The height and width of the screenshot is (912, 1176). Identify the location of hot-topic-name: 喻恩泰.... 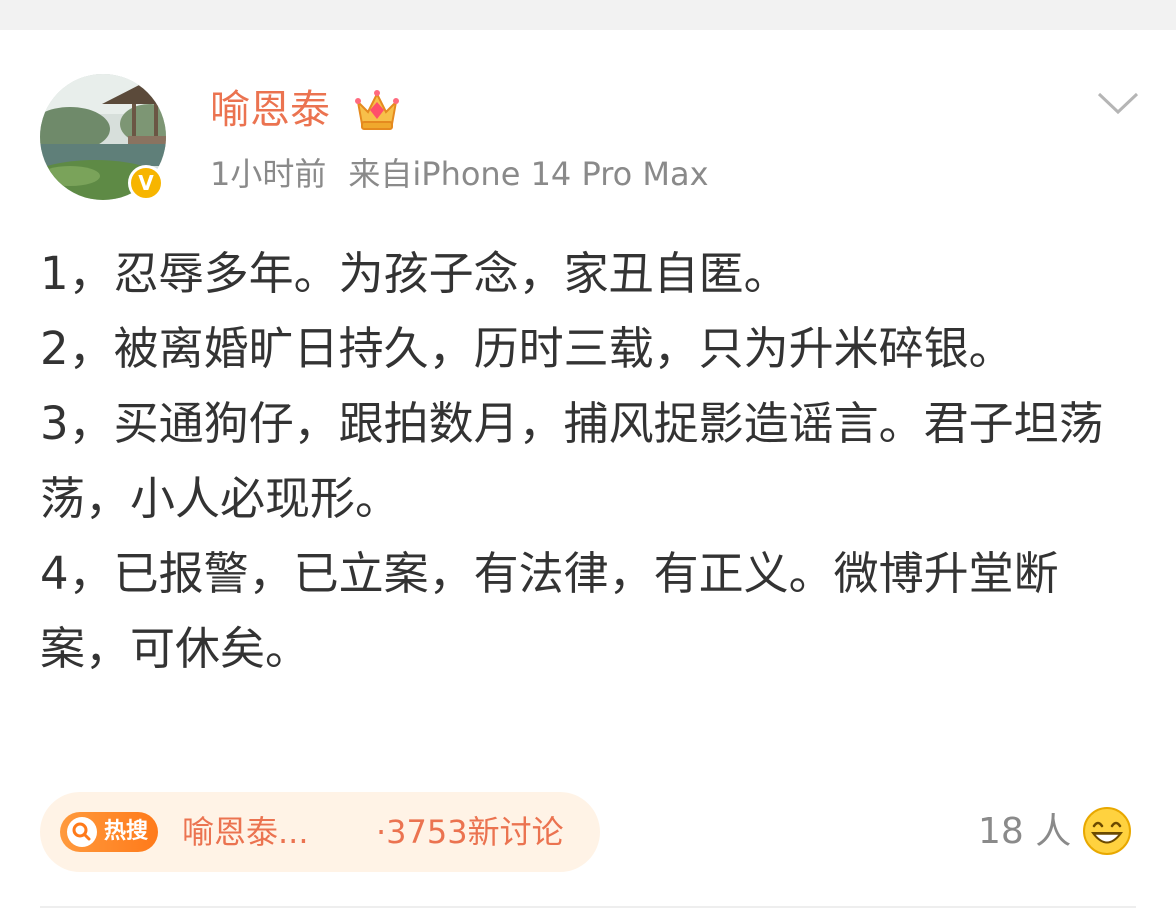
(245, 832).